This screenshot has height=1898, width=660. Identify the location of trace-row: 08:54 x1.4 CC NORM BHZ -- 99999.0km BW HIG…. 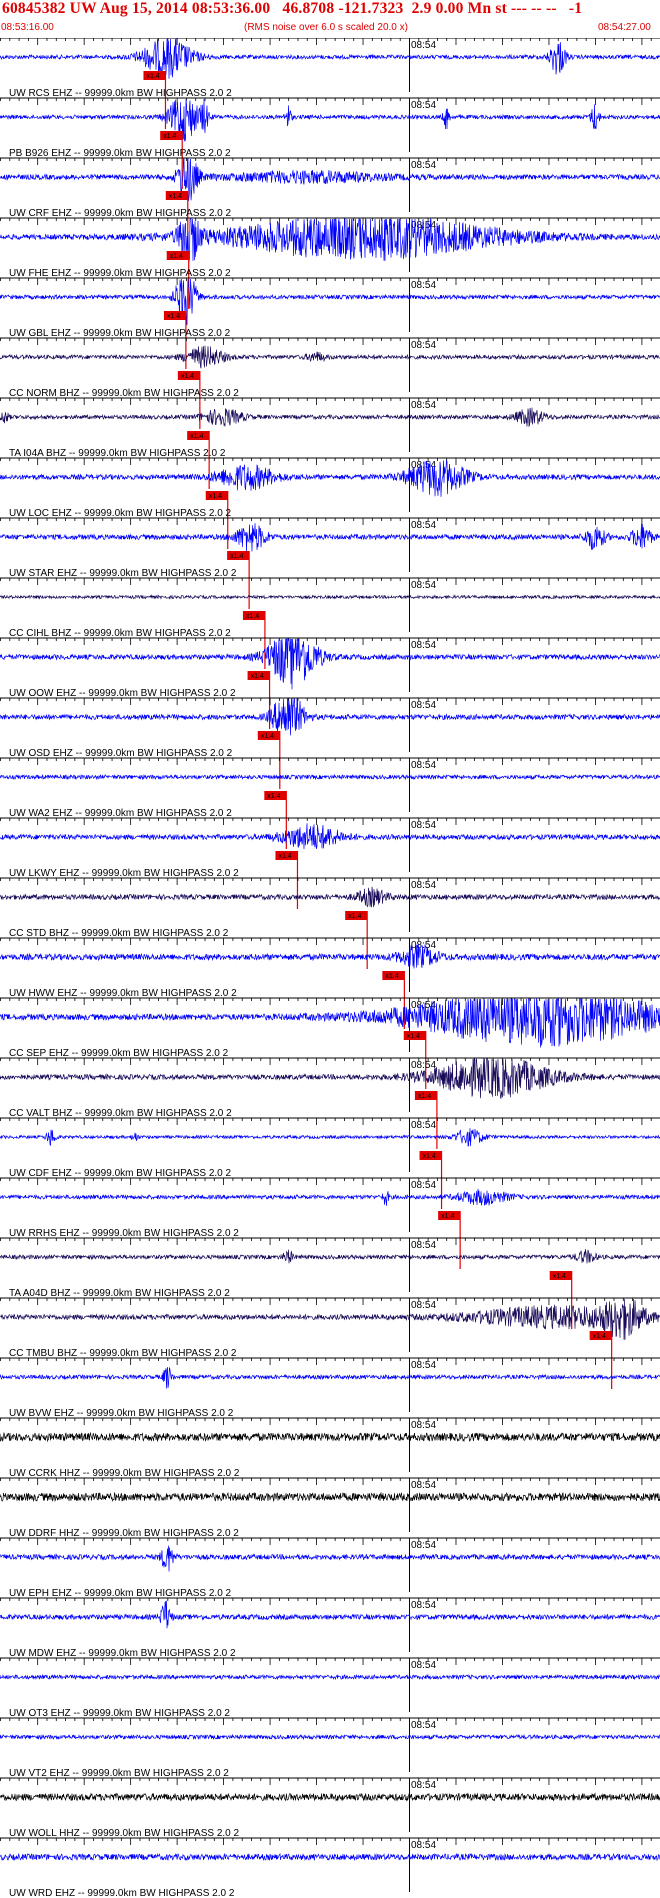
(330, 383).